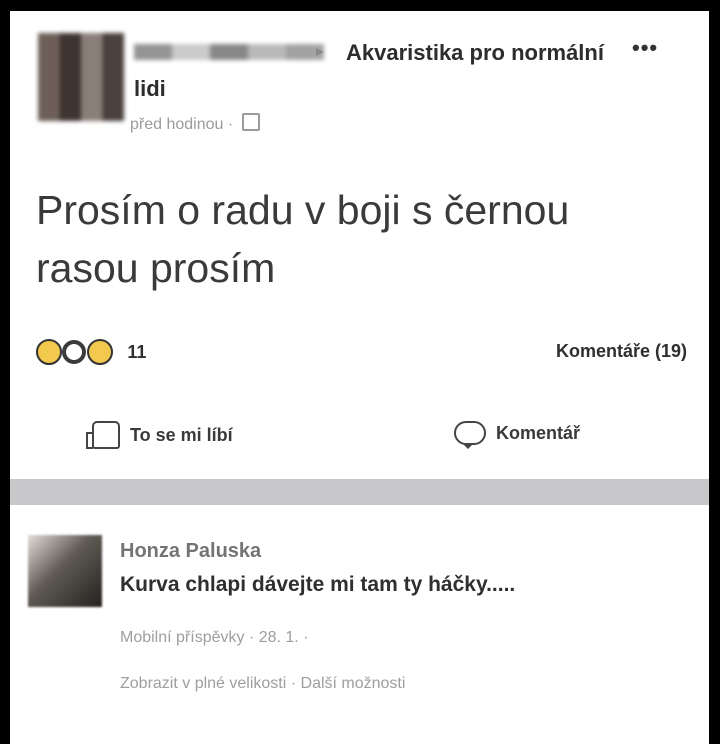 This screenshot has height=744, width=720. I want to click on group-name: Akvaristika pro normální lidi, so click(369, 71).